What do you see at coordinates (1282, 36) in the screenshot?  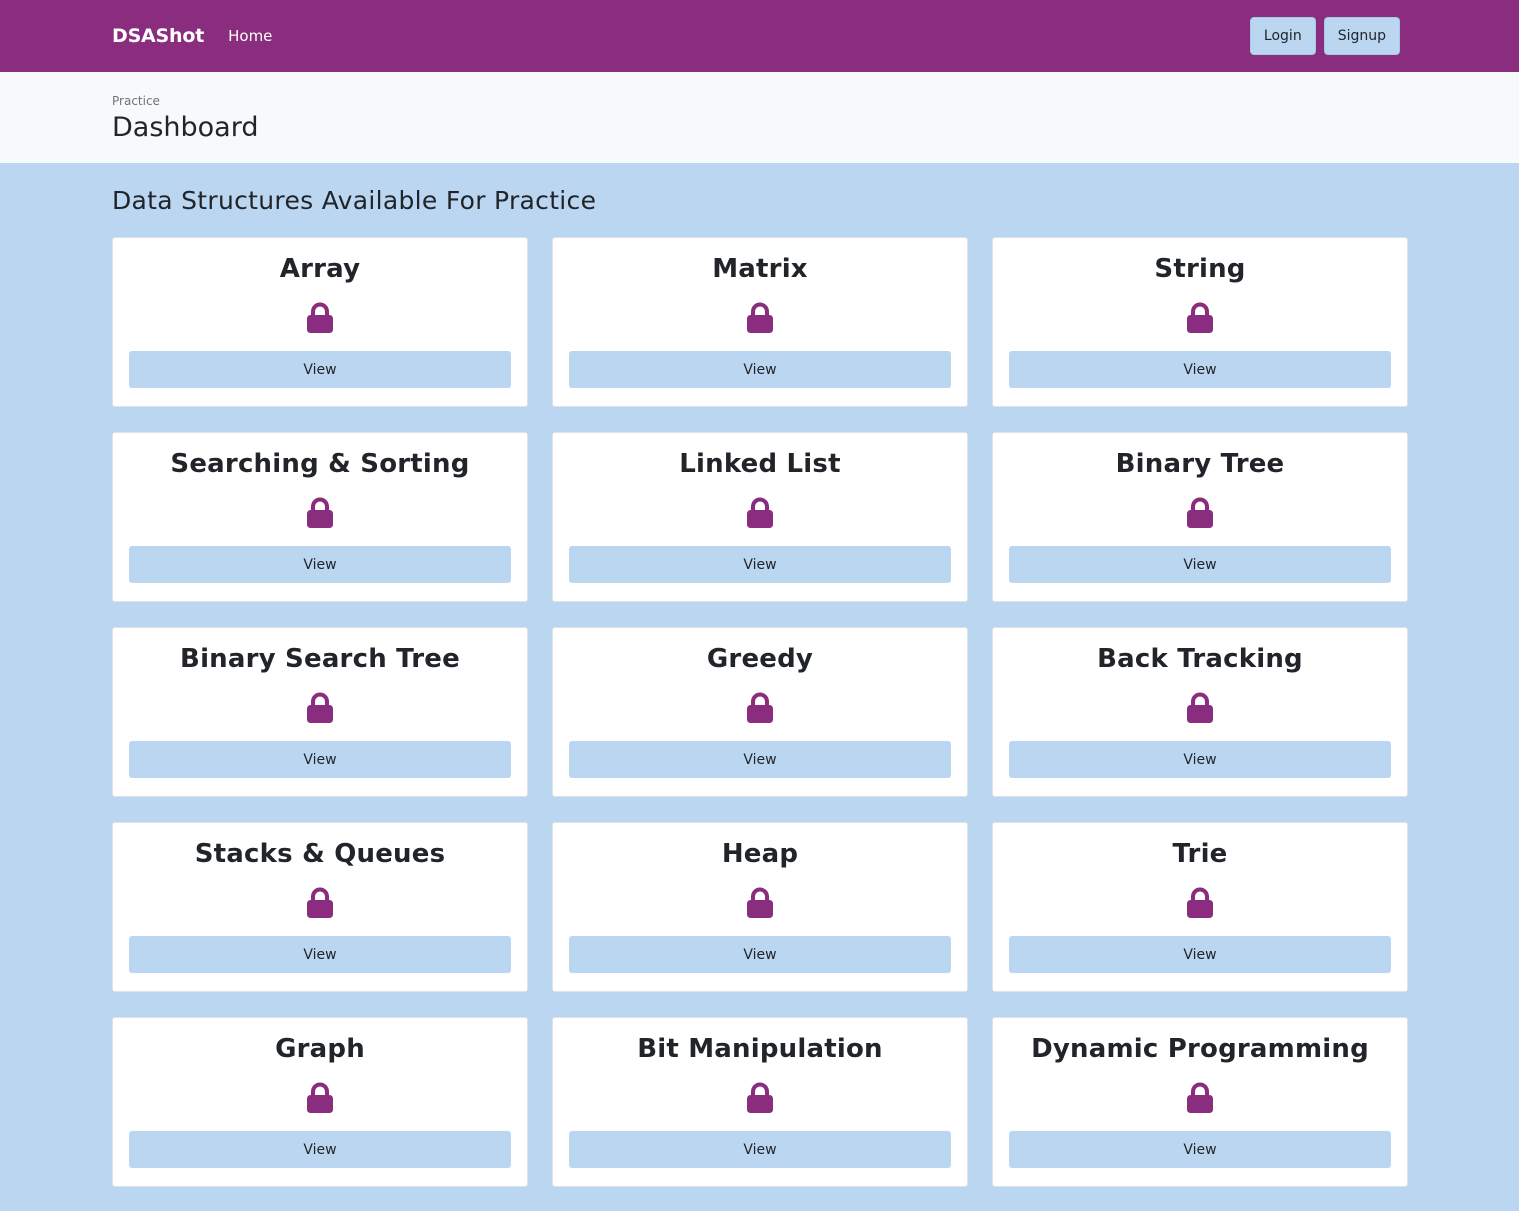 I see `login-button: Login` at bounding box center [1282, 36].